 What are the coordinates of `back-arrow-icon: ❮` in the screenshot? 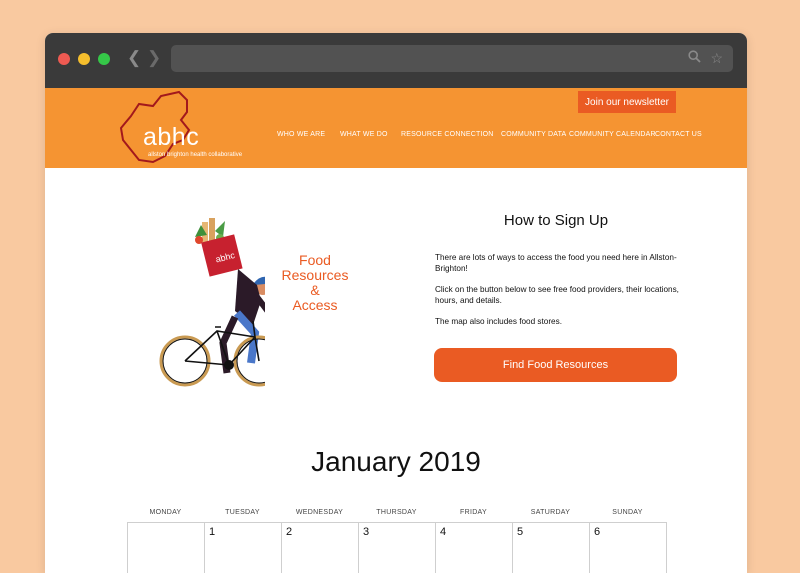 It's located at (134, 58).